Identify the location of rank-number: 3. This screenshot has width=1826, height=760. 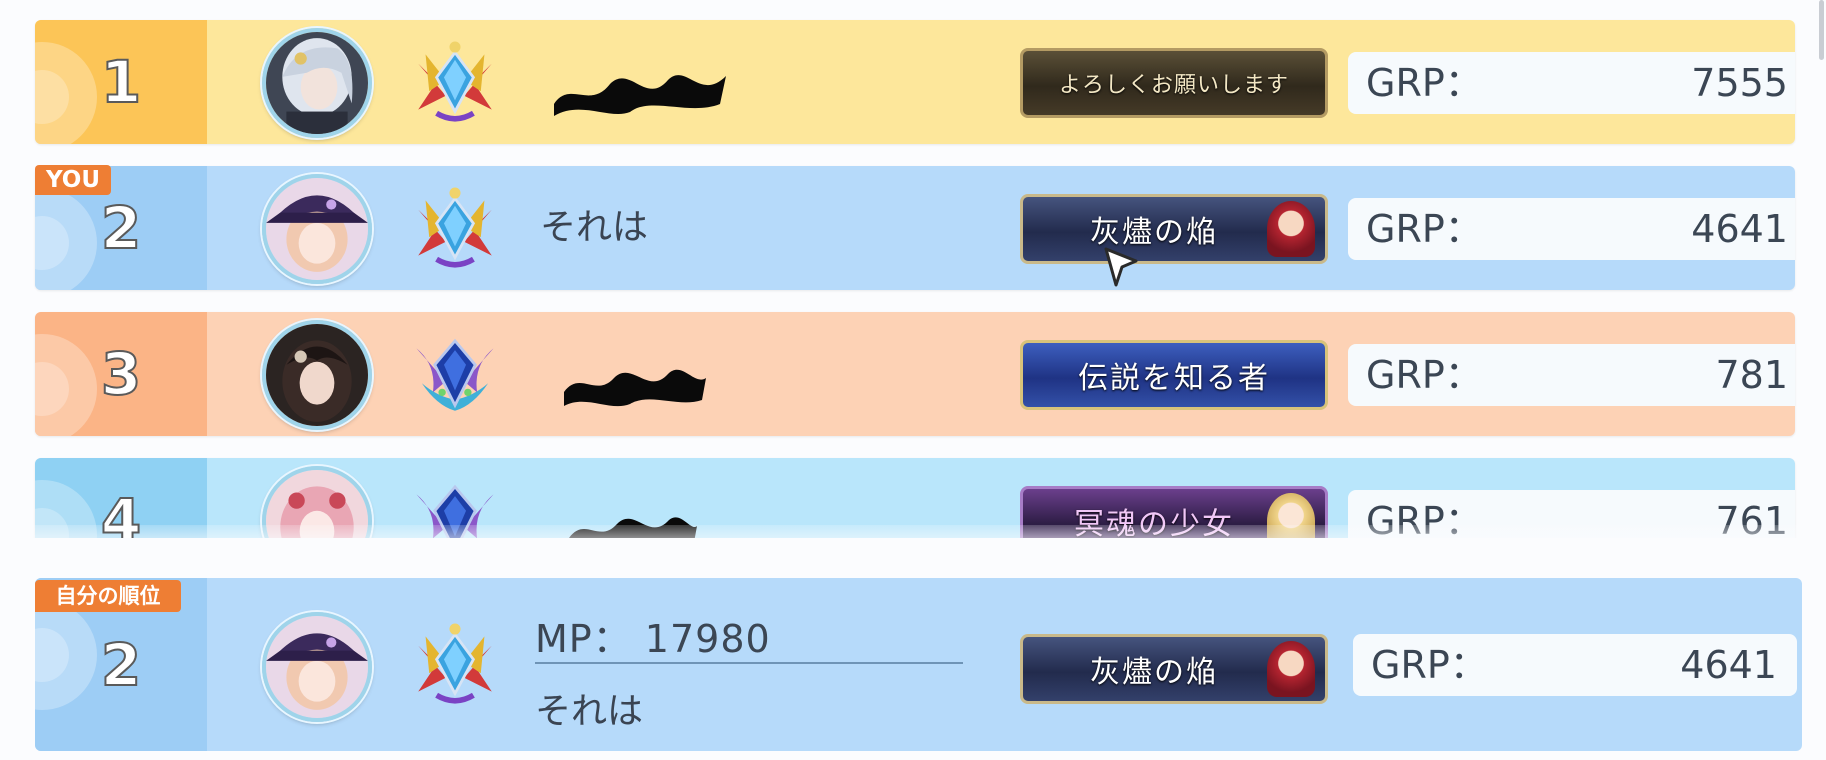
(121, 374).